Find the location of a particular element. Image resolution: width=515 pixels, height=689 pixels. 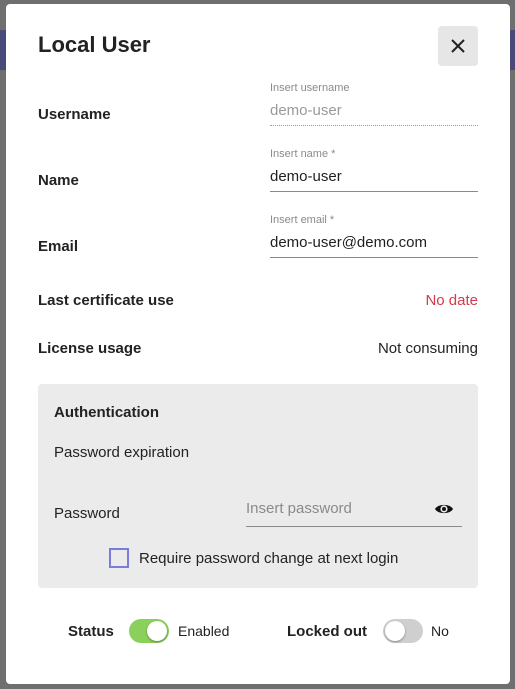

password-expiration-label: Password expiration is located at coordinates (122, 452).